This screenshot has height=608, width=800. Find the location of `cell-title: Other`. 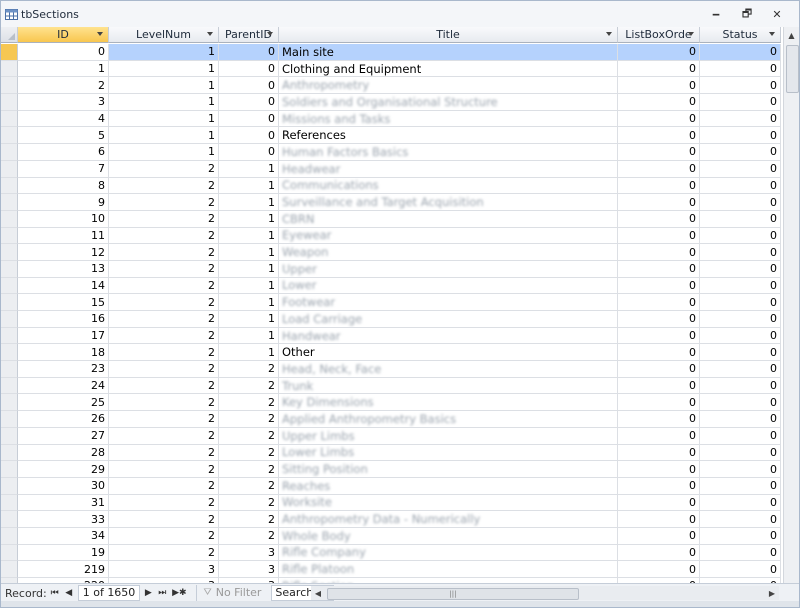

cell-title: Other is located at coordinates (448, 353).